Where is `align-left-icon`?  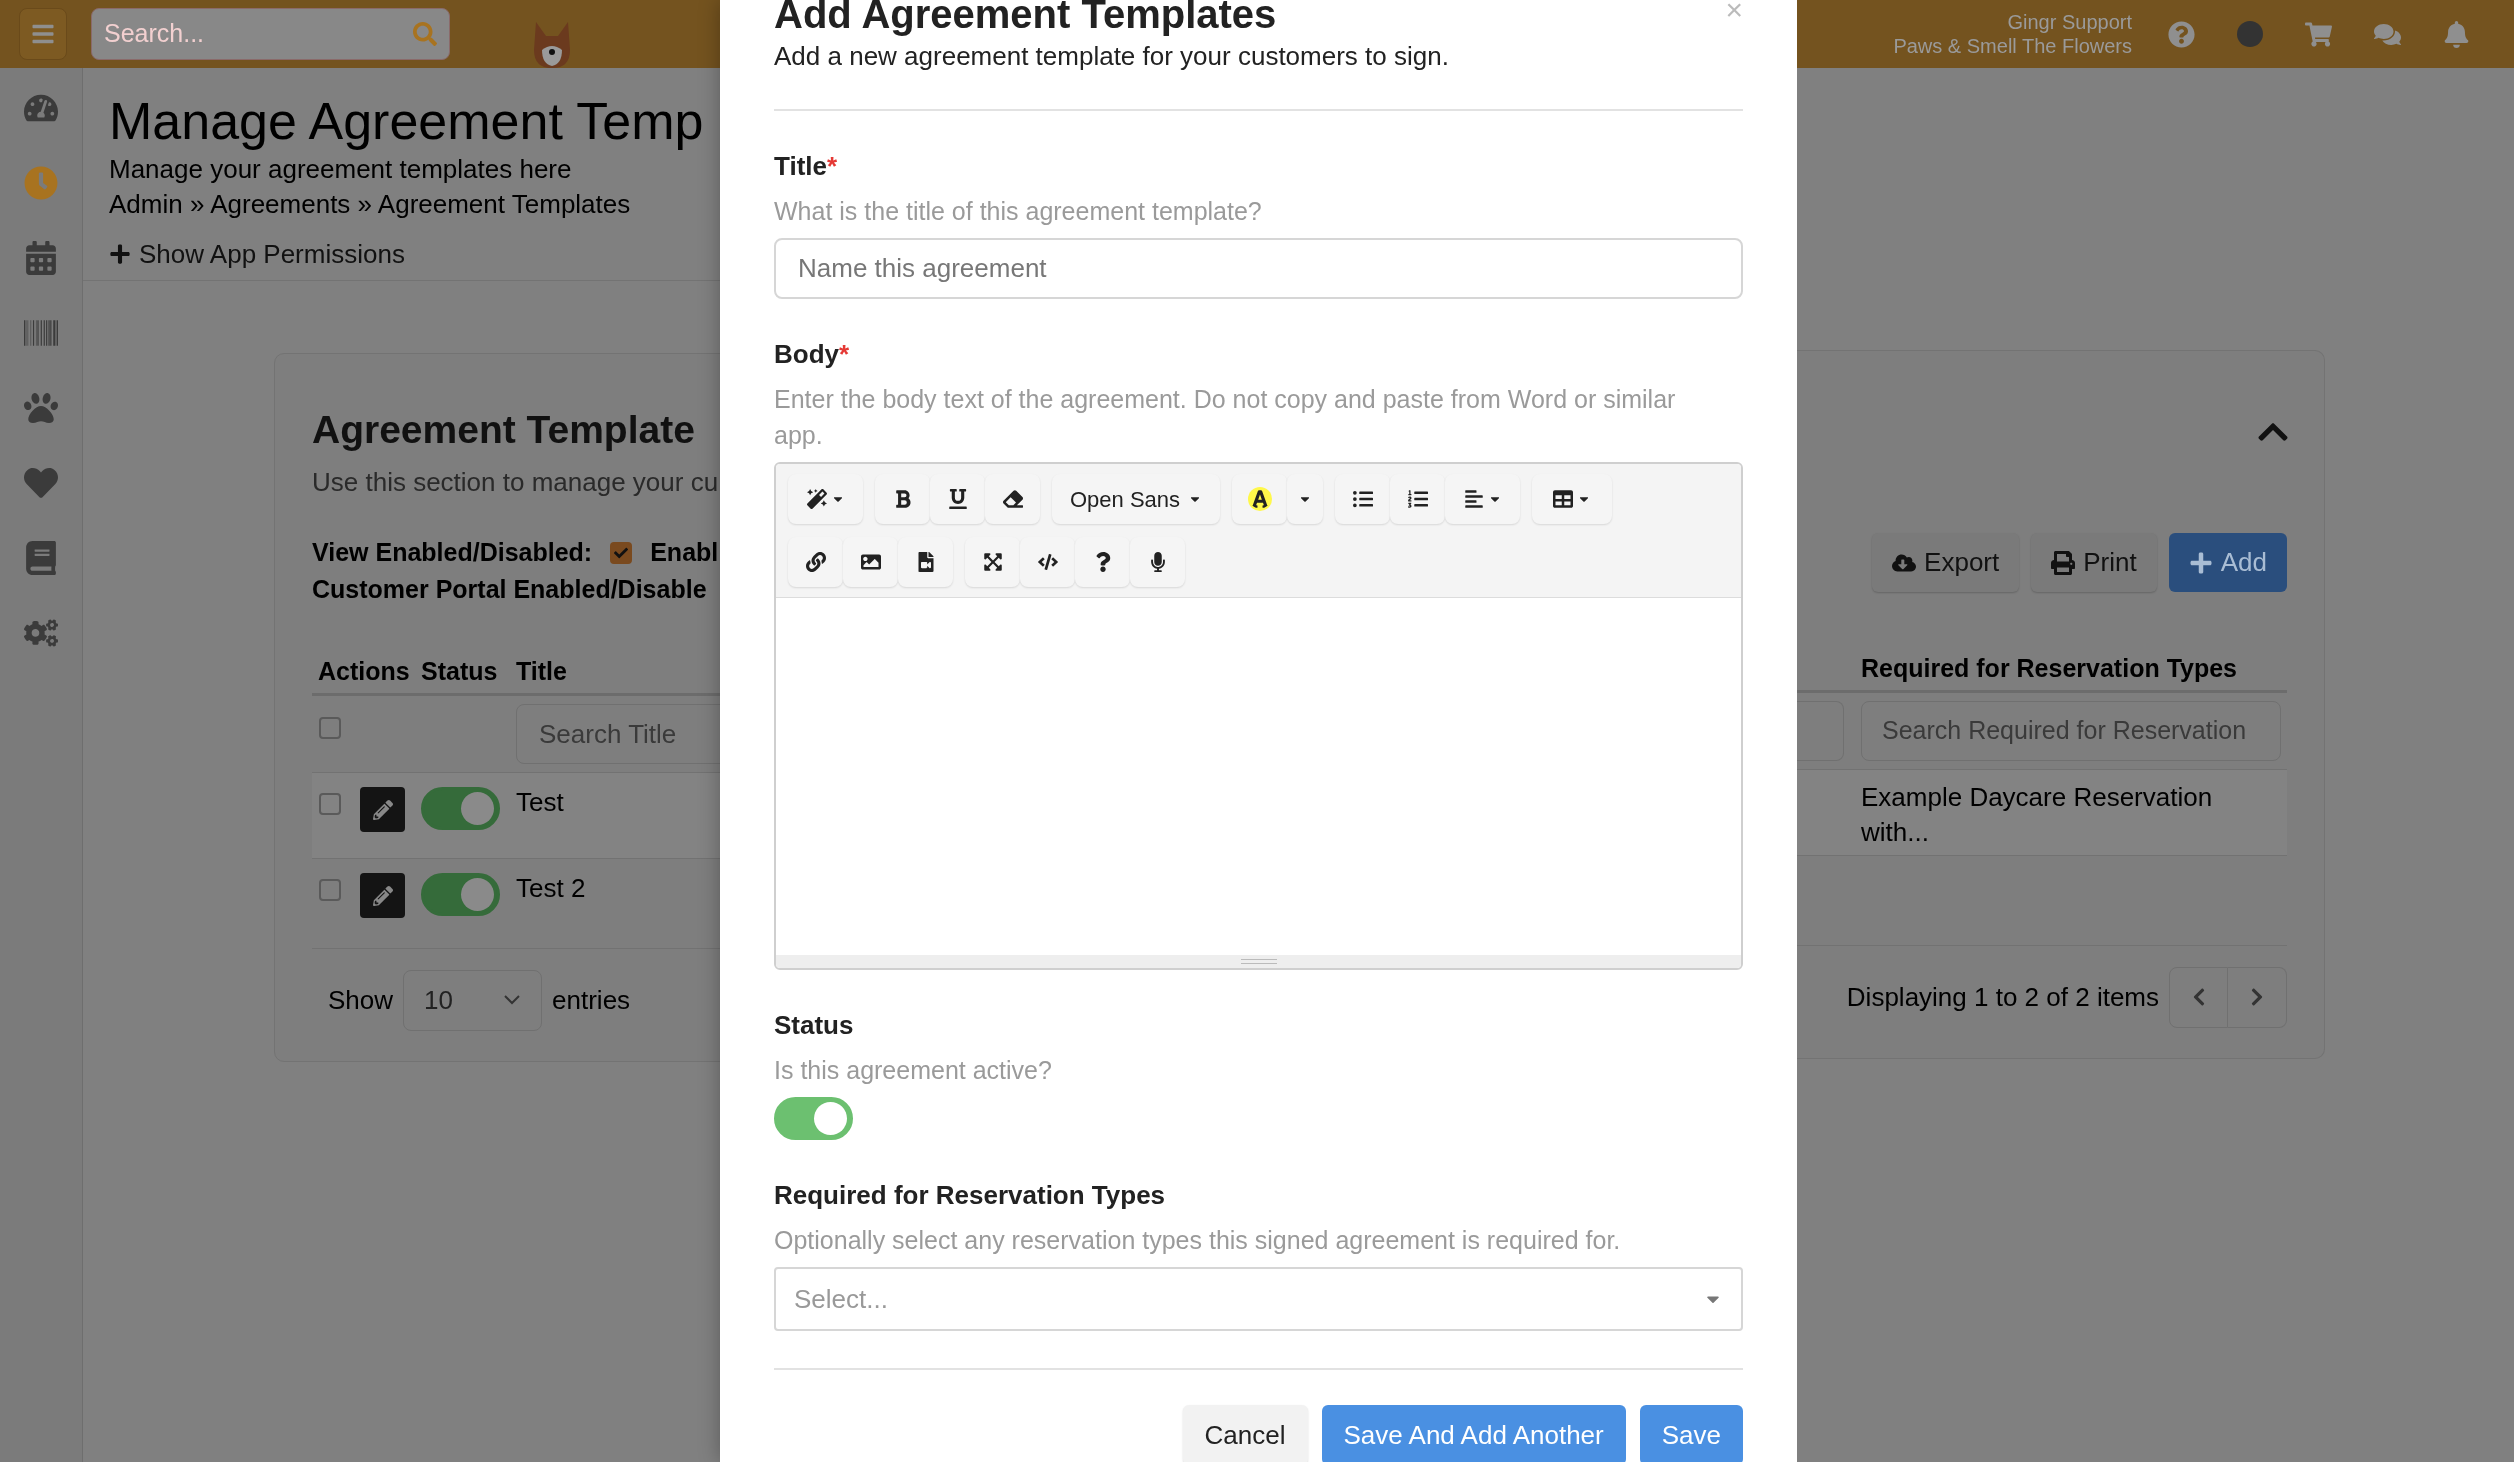 align-left-icon is located at coordinates (1473, 499).